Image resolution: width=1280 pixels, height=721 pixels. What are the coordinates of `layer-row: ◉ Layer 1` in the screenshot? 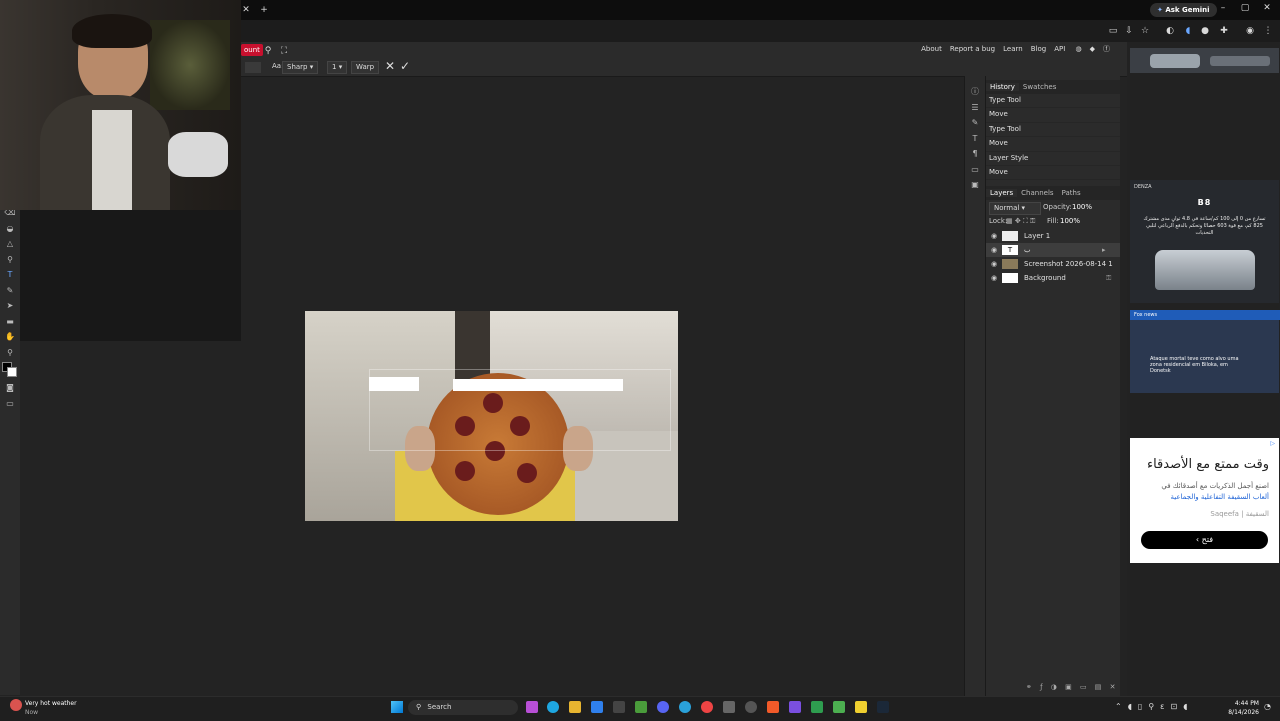 It's located at (1053, 236).